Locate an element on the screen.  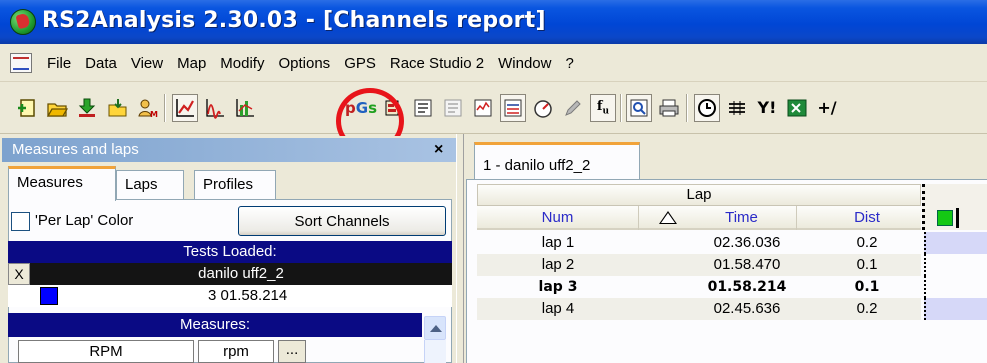
selected-lap-row: 3 01.58.214 is located at coordinates (230, 296).